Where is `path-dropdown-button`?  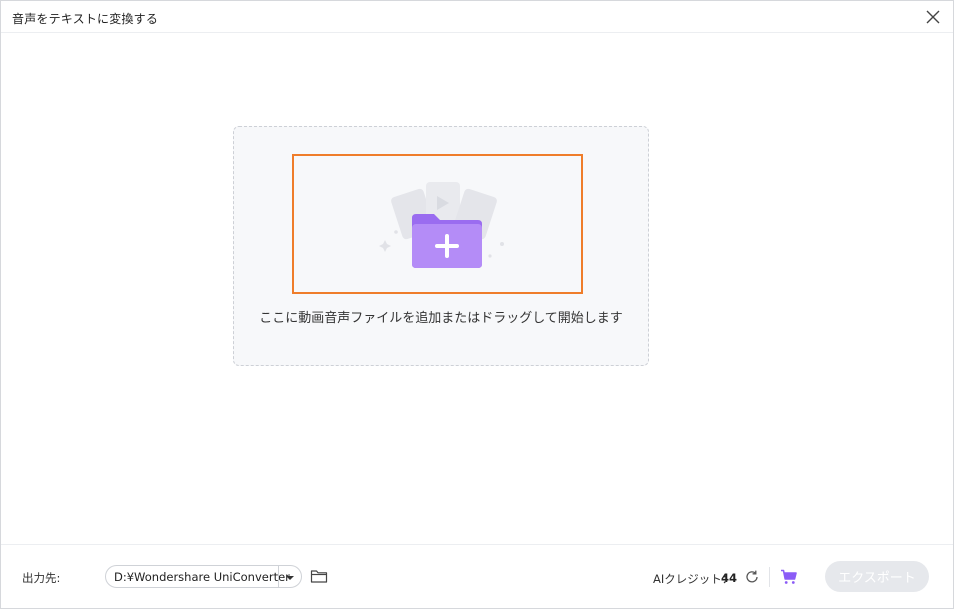 path-dropdown-button is located at coordinates (290, 577).